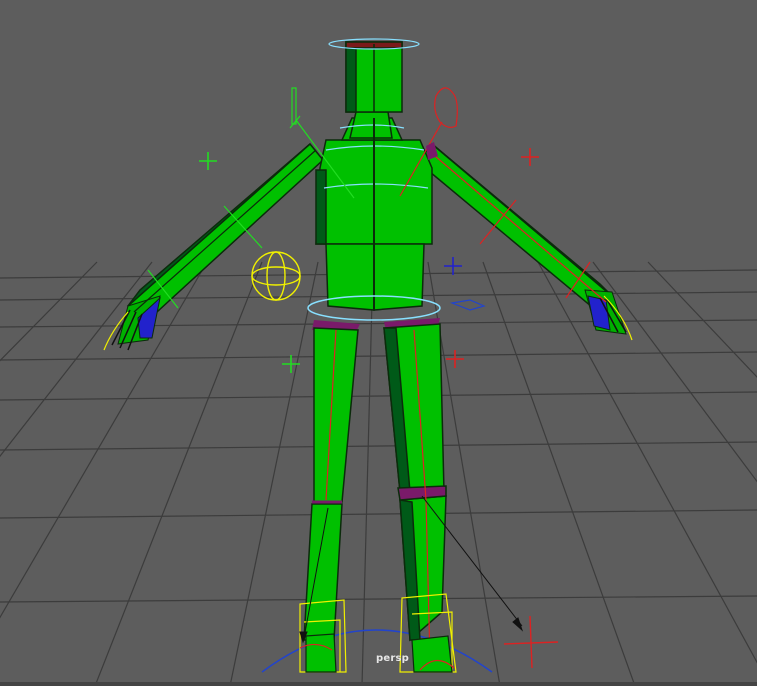 The height and width of the screenshot is (686, 757). Describe the element at coordinates (276, 276) in the screenshot. I see `left-ik-control` at that location.